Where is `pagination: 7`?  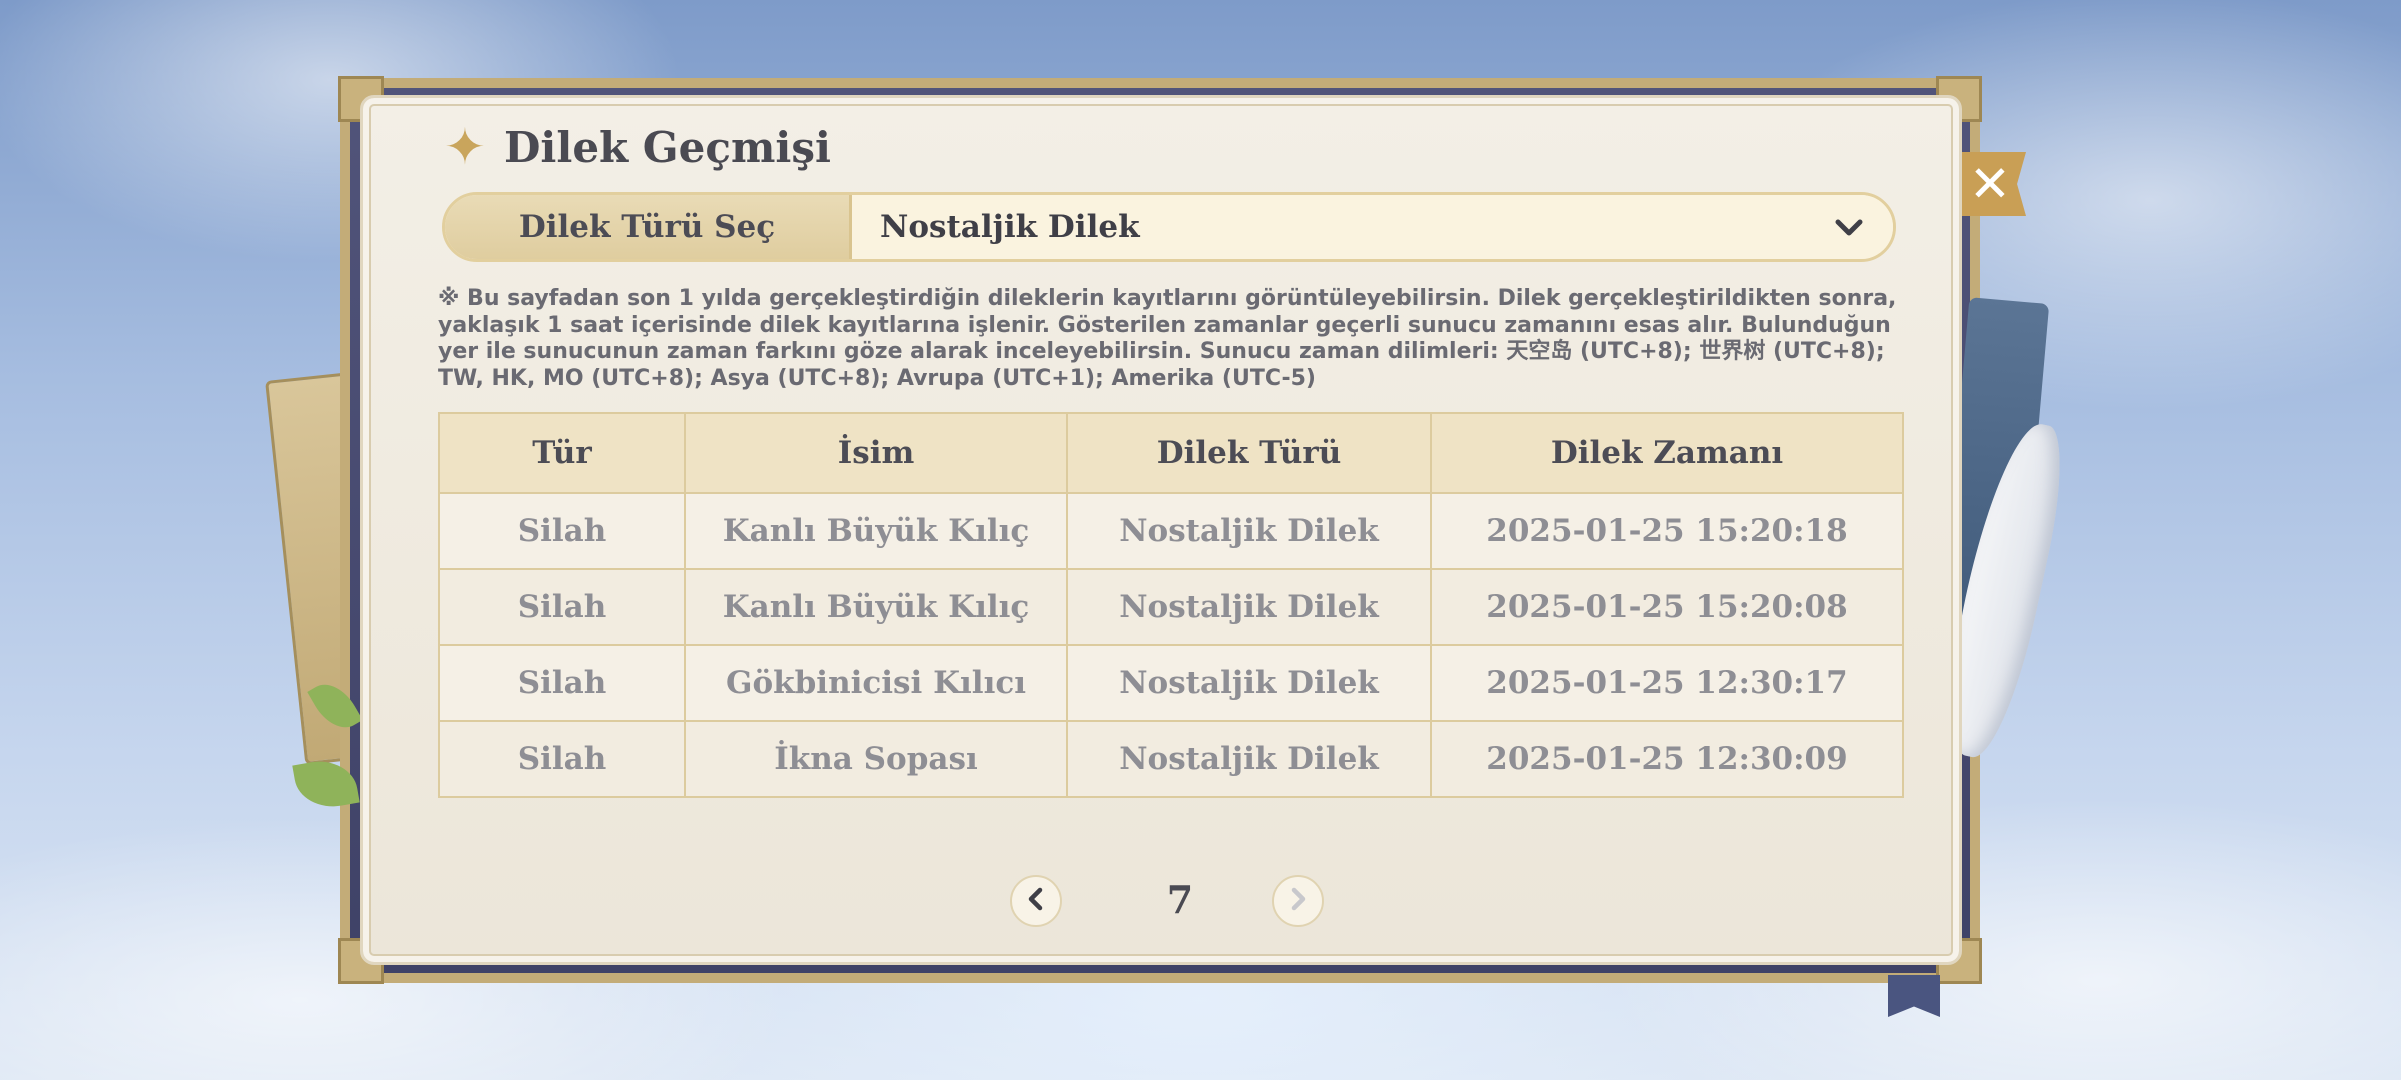
pagination: 7 is located at coordinates (1170, 903).